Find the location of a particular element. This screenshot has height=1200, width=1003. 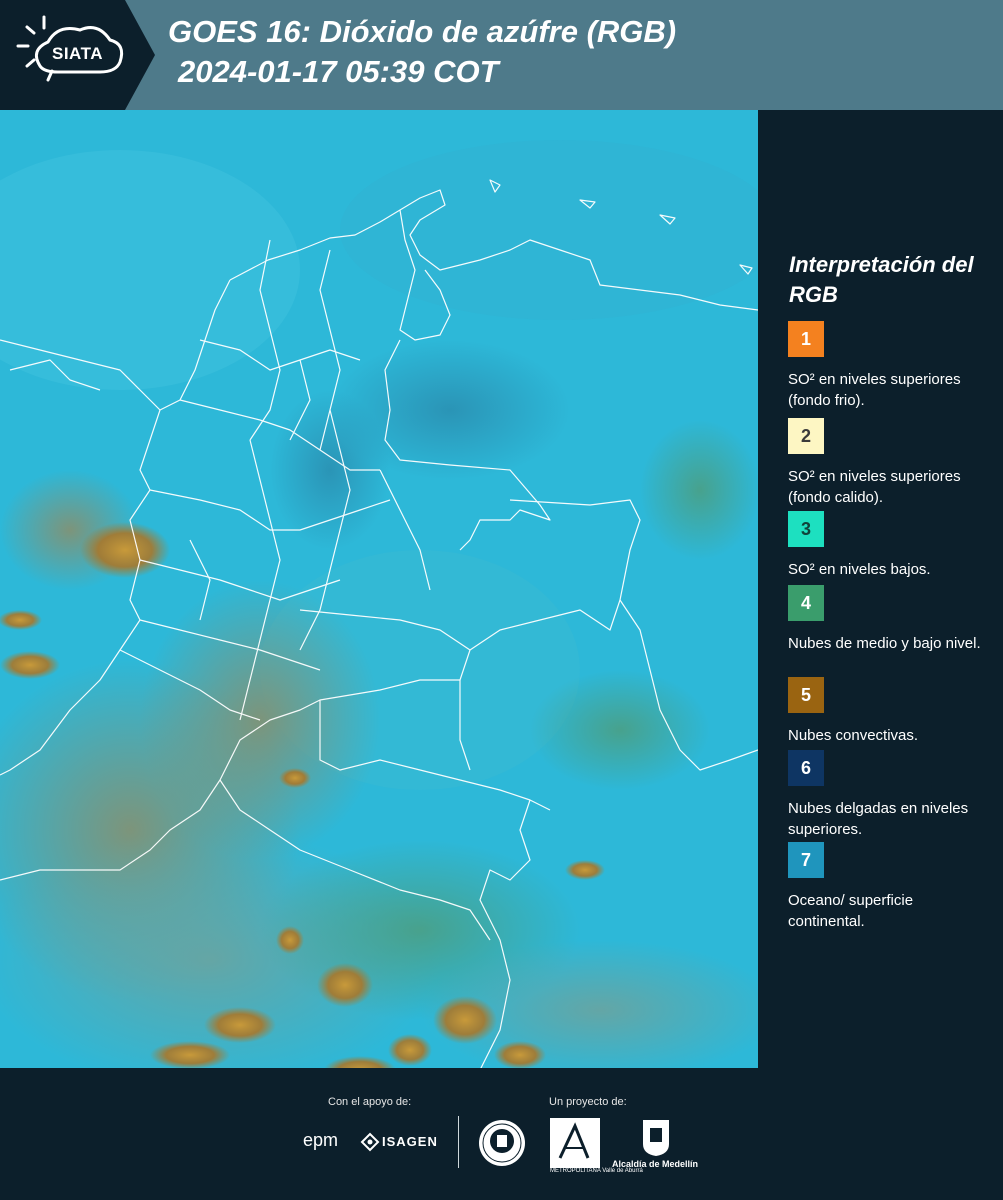

legend-label-5: Nubes convectivas. is located at coordinates (853, 735).